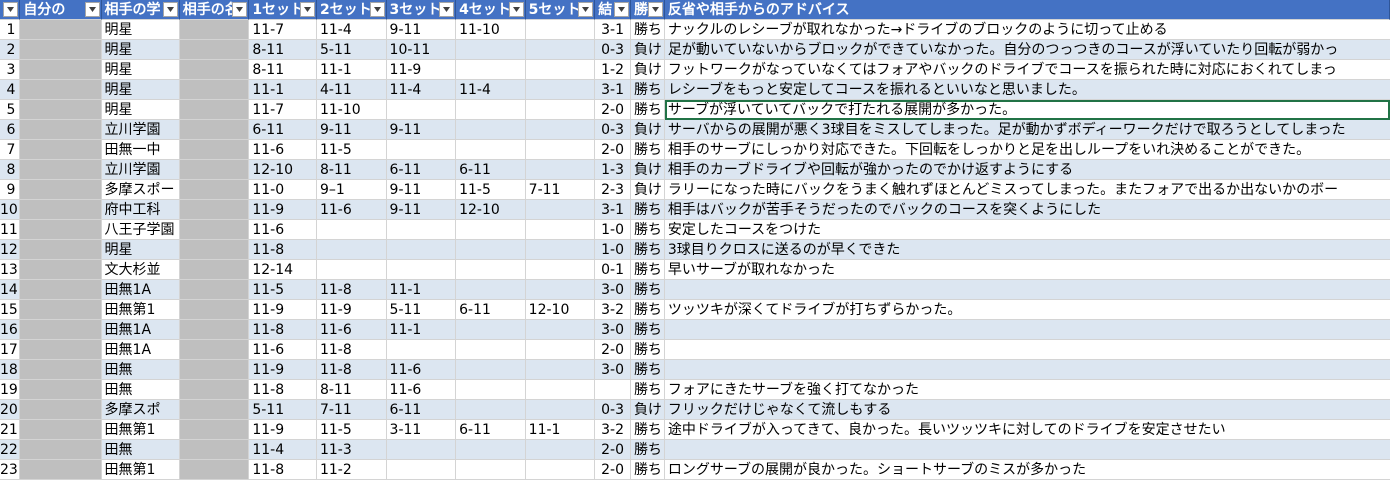 This screenshot has width=1390, height=486. What do you see at coordinates (491, 190) in the screenshot?
I see `set-score-cell: 11-5` at bounding box center [491, 190].